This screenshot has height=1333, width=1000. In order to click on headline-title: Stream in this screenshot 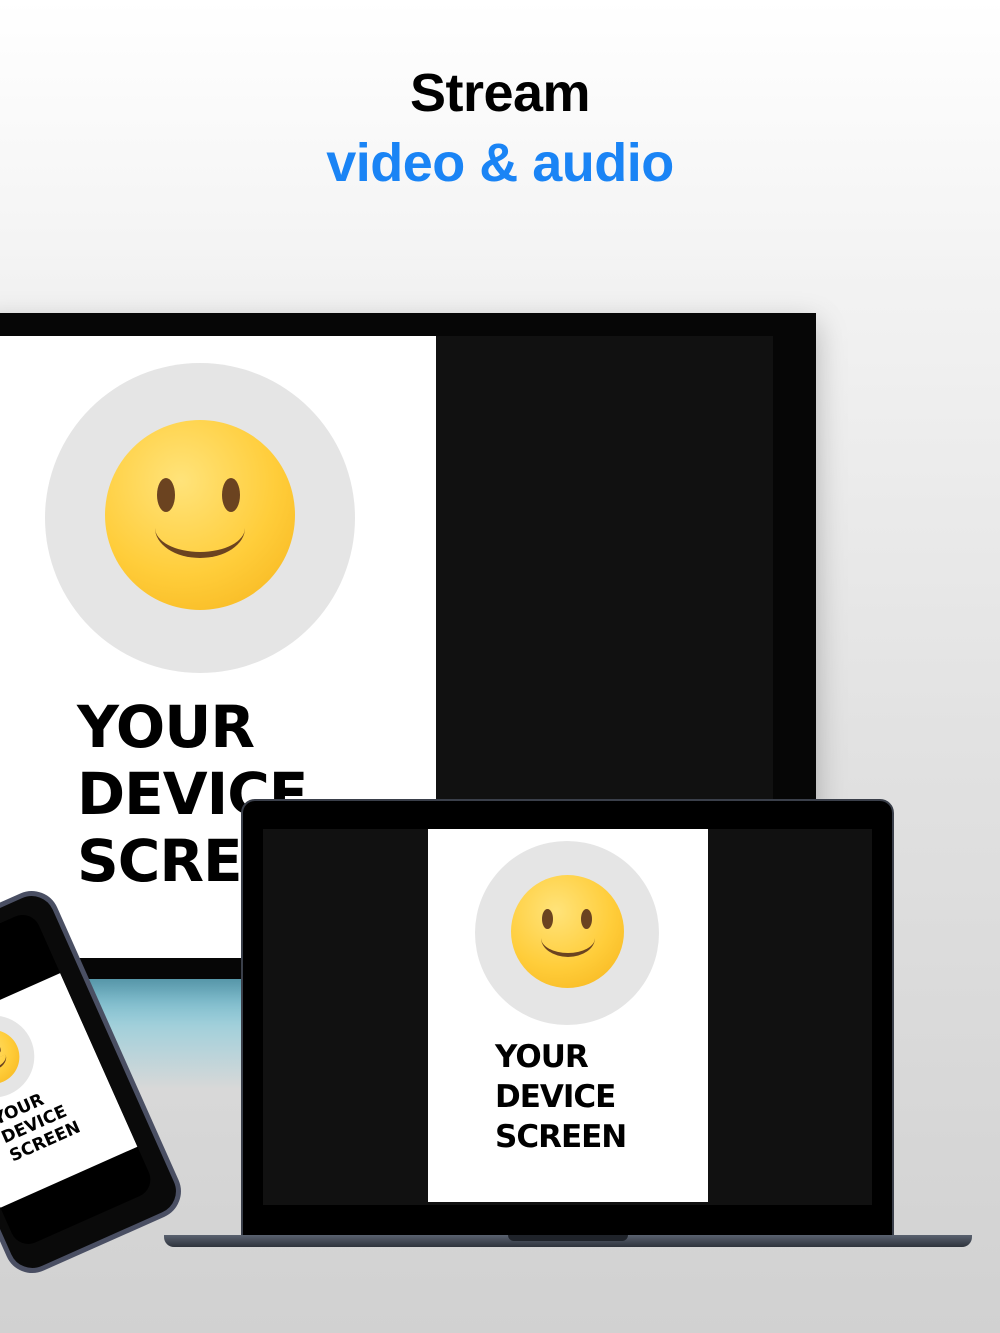, I will do `click(500, 93)`.